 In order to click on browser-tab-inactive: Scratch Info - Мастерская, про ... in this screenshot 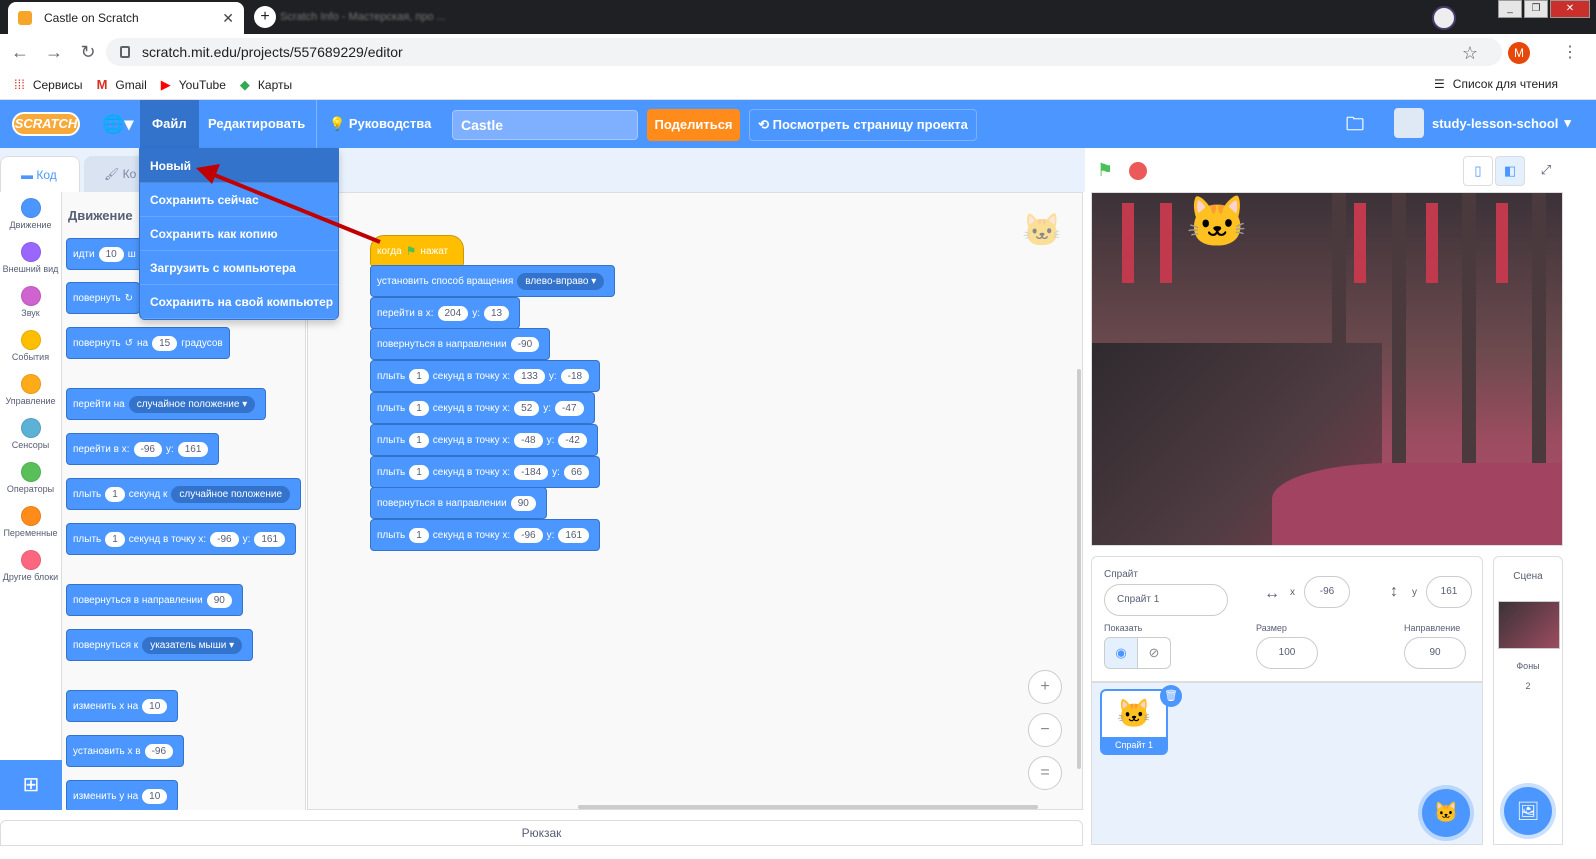, I will do `click(375, 17)`.